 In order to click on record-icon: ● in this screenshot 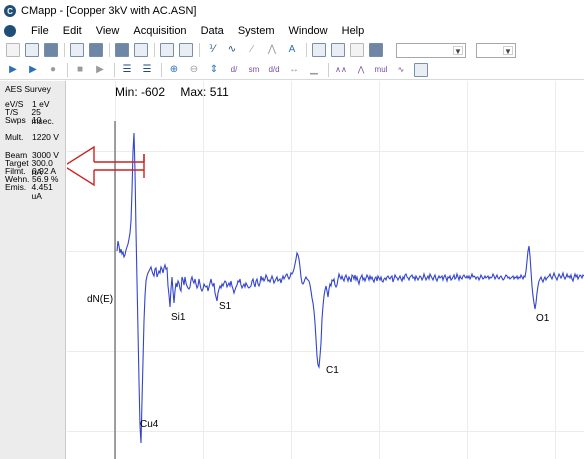, I will do `click(53, 70)`.